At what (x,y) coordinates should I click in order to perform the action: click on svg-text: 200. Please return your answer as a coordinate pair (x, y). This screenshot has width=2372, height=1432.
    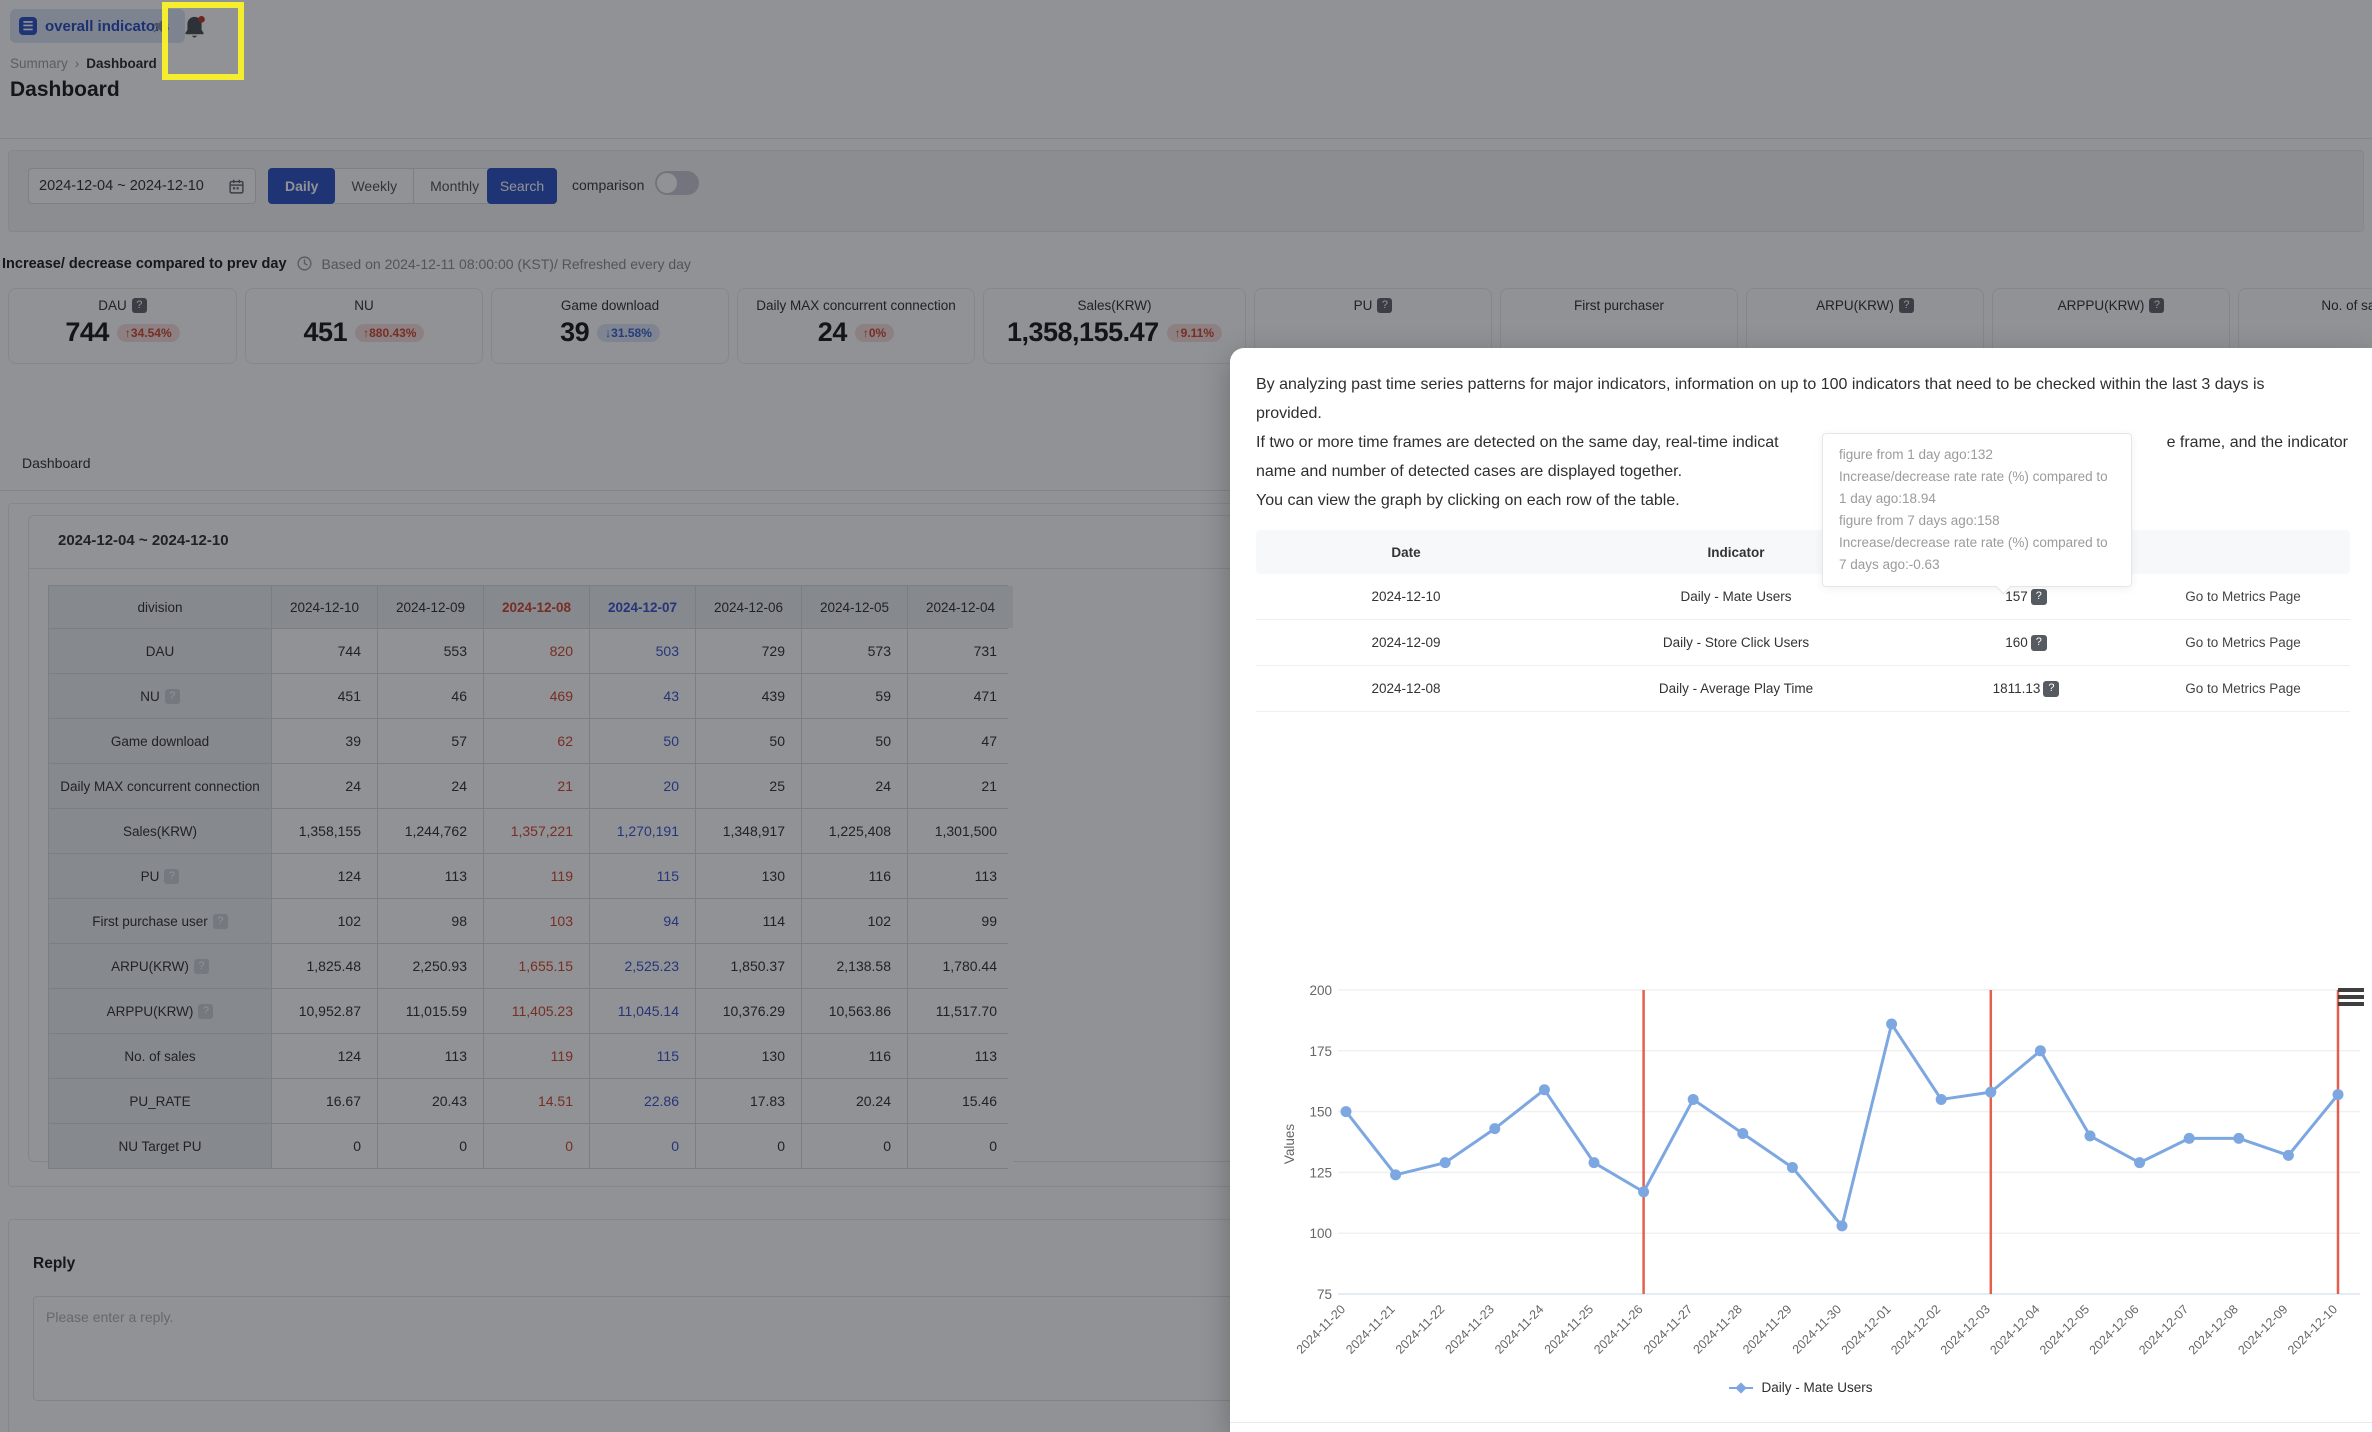
    Looking at the image, I should click on (1320, 990).